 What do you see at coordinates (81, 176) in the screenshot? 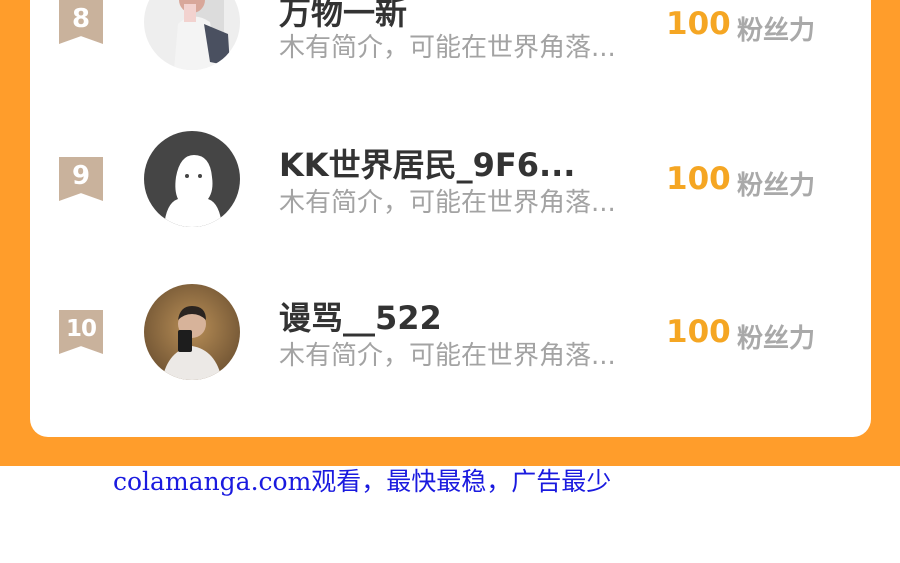
I see `rank-number: 9` at bounding box center [81, 176].